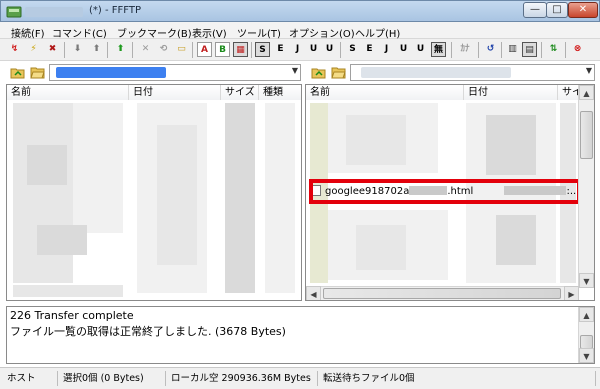 The width and height of the screenshot is (600, 389). Describe the element at coordinates (313, 49) in the screenshot. I see `utf8n-icon: U` at that location.